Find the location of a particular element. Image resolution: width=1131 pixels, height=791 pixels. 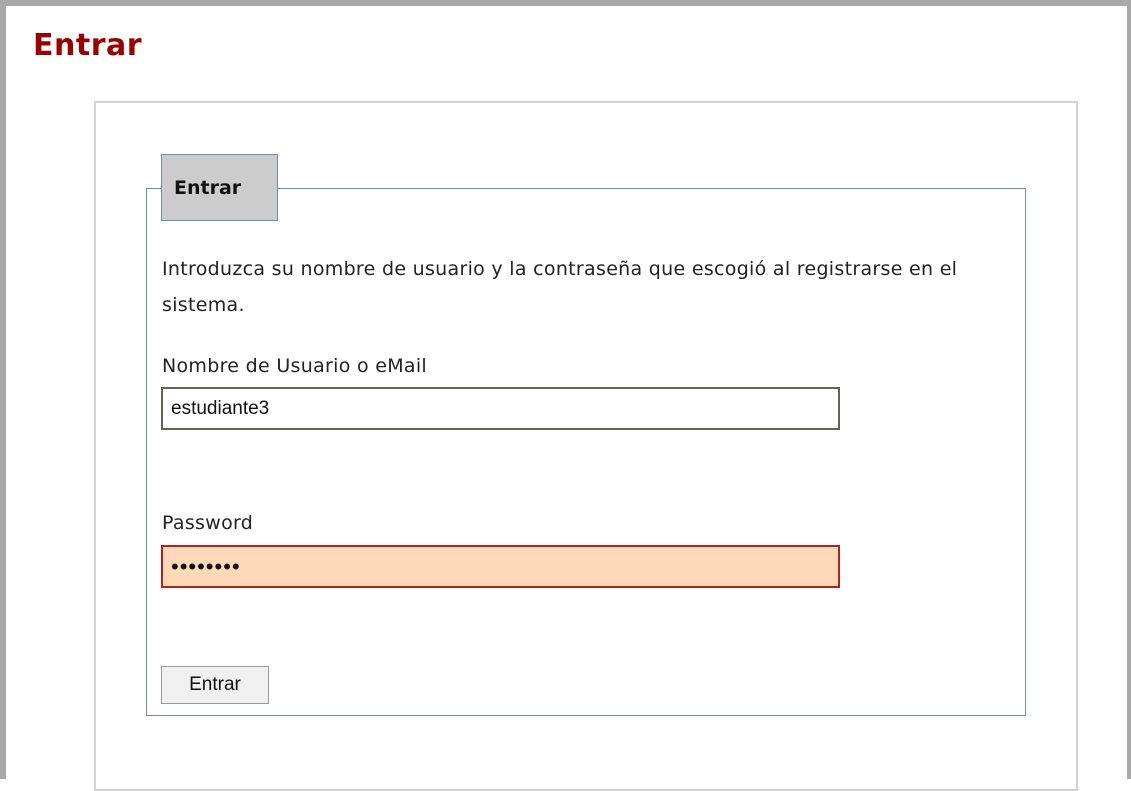

password-label: Password is located at coordinates (208, 523).